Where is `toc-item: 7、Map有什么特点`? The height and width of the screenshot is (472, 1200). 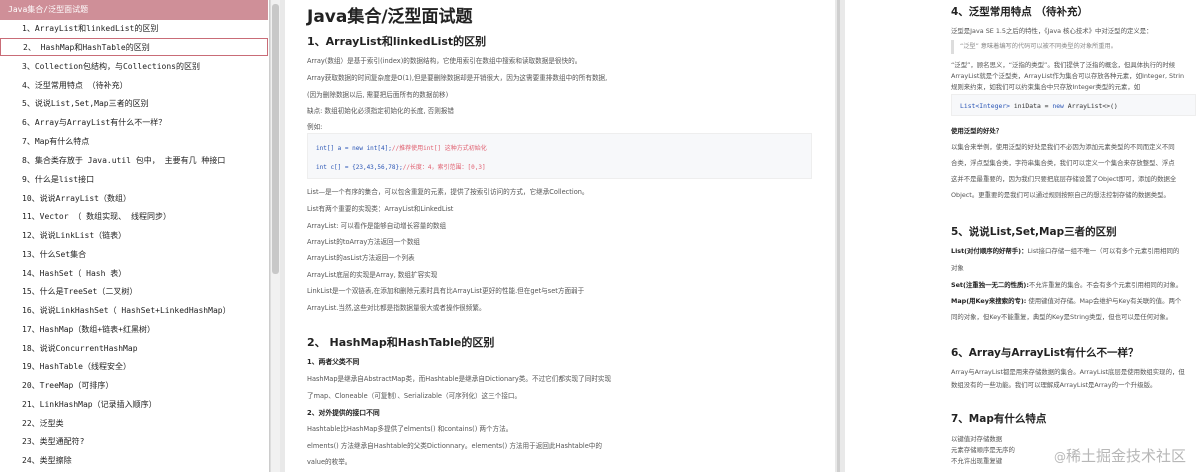 toc-item: 7、Map有什么特点 is located at coordinates (134, 142).